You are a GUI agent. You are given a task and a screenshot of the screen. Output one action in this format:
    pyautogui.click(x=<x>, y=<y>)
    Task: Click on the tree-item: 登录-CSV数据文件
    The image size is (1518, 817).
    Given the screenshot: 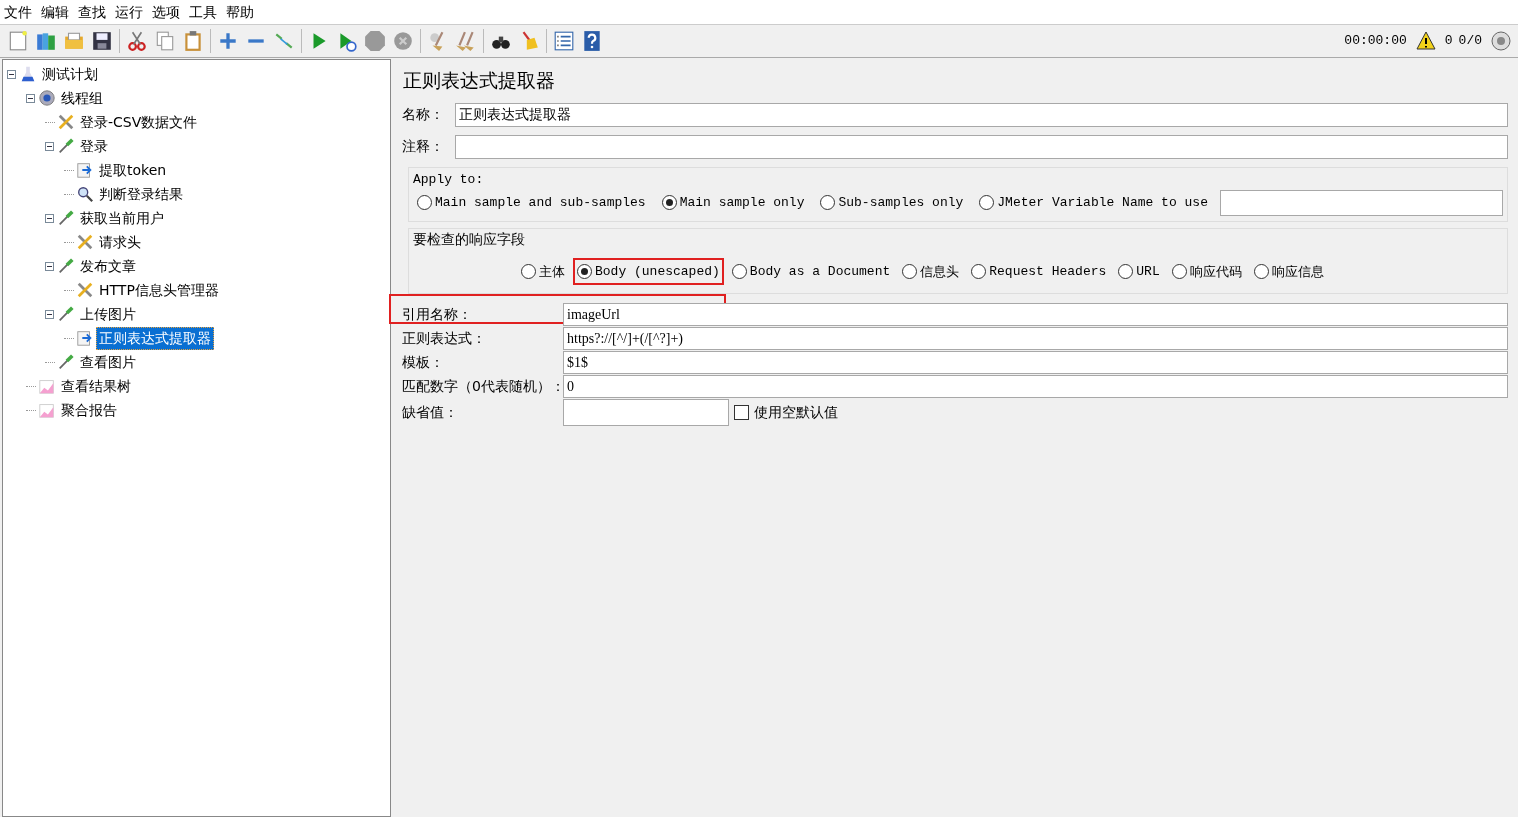 What is the action you would take?
    pyautogui.click(x=139, y=122)
    